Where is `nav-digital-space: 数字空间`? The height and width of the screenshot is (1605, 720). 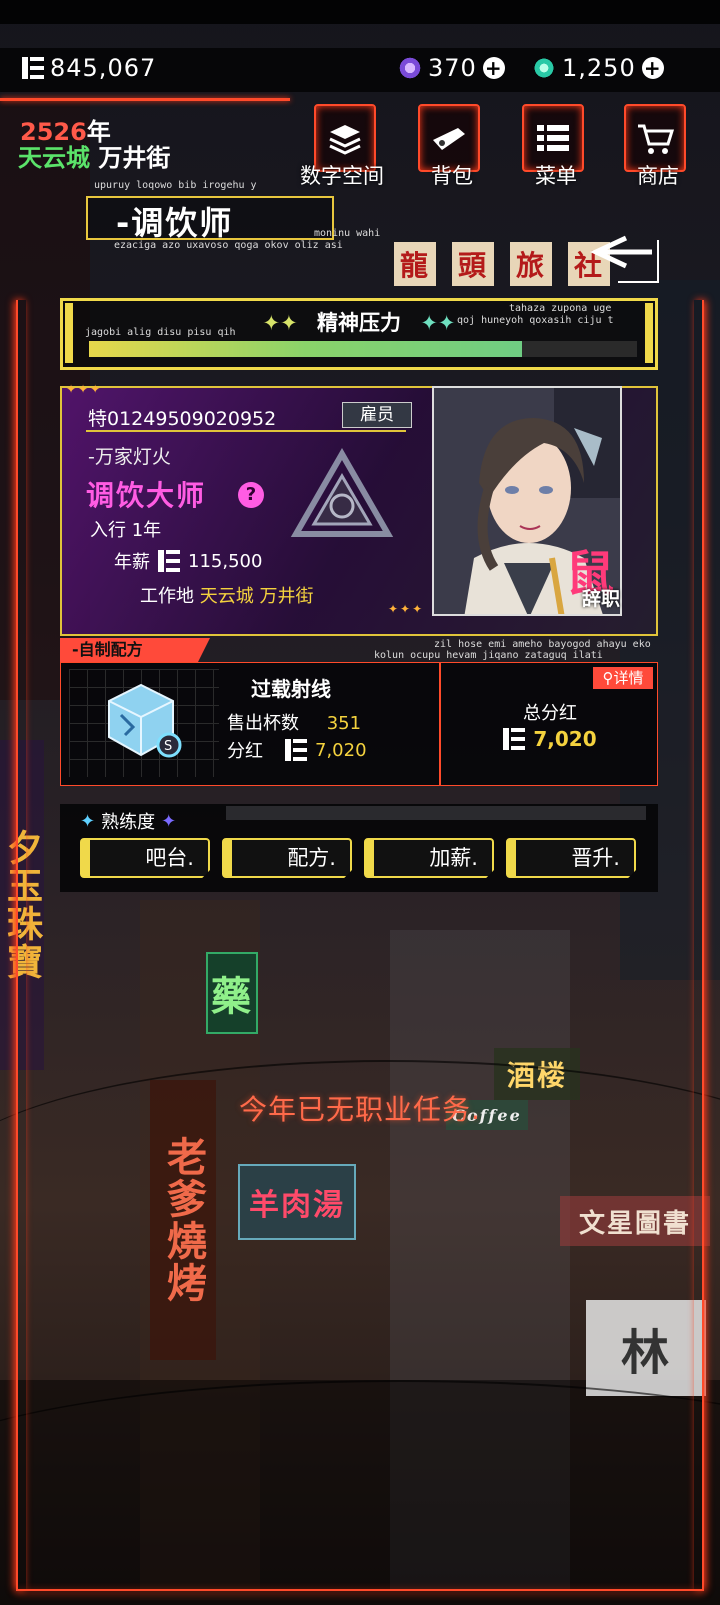 nav-digital-space: 数字空间 is located at coordinates (342, 146).